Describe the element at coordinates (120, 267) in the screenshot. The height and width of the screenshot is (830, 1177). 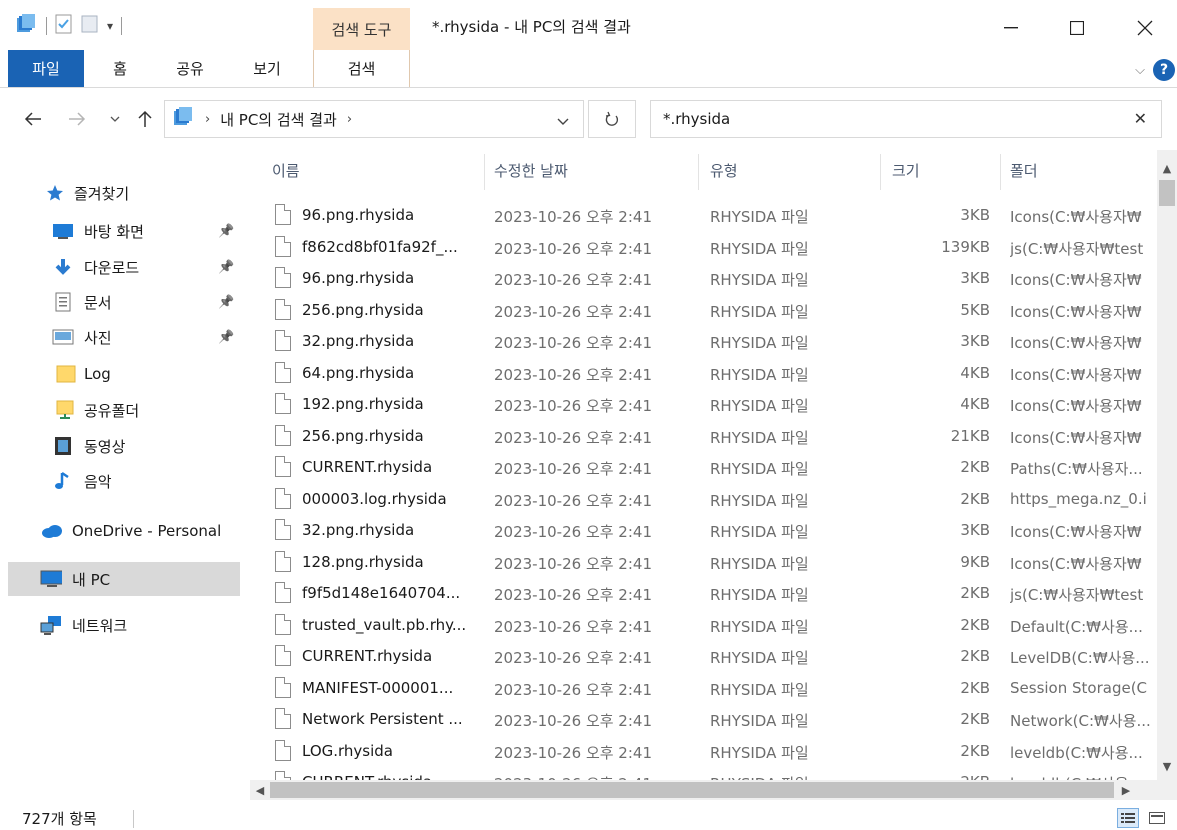
I see `sidebar-item: 다운로드 📌` at that location.